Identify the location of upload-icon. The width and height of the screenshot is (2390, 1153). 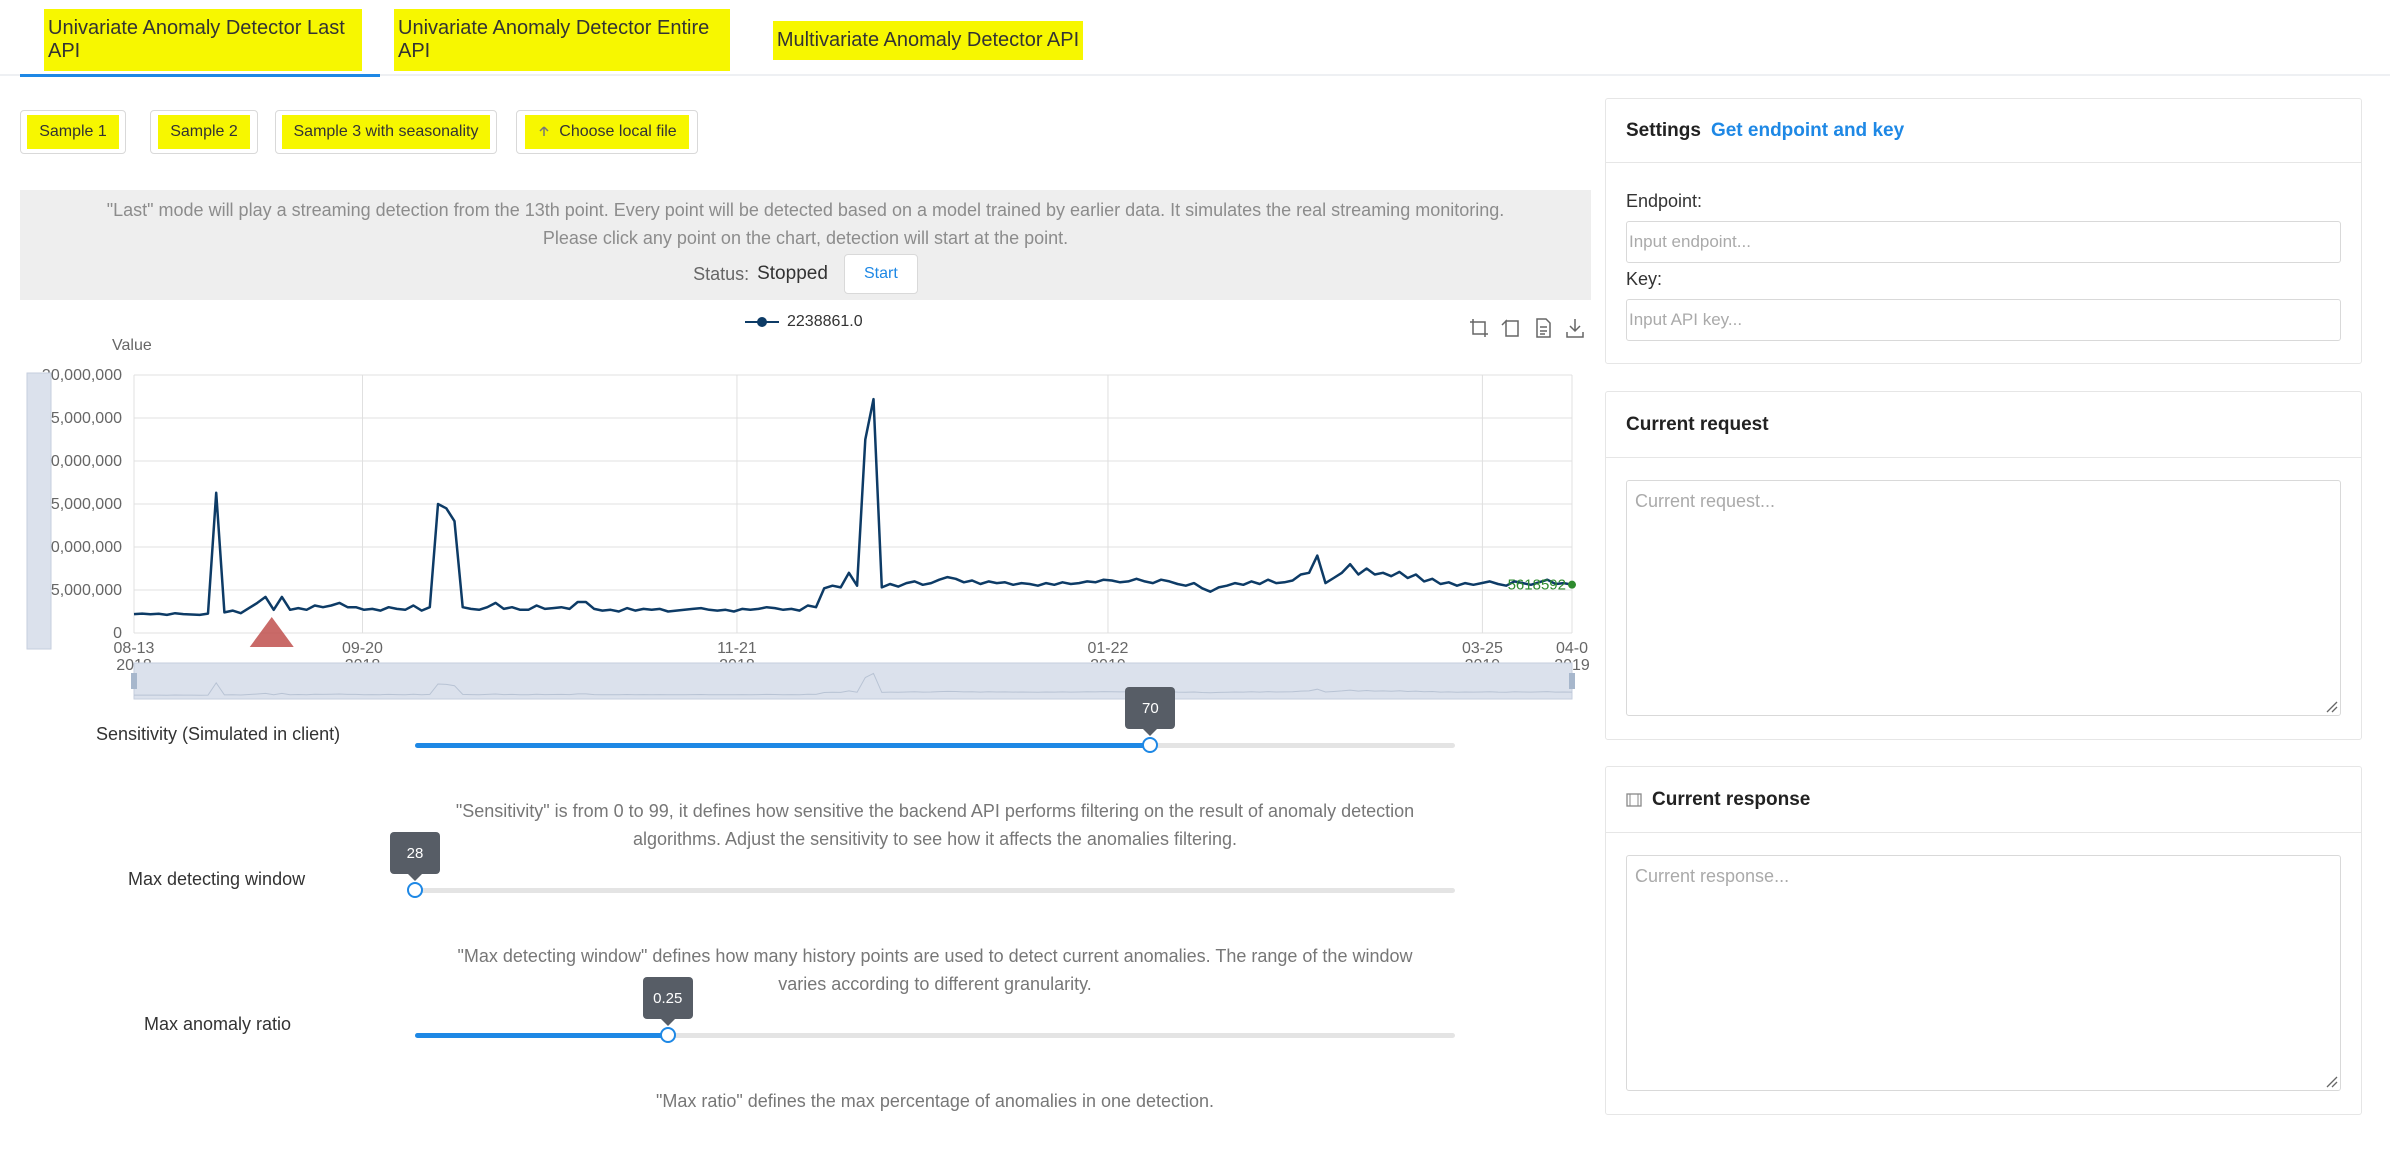
(544, 131).